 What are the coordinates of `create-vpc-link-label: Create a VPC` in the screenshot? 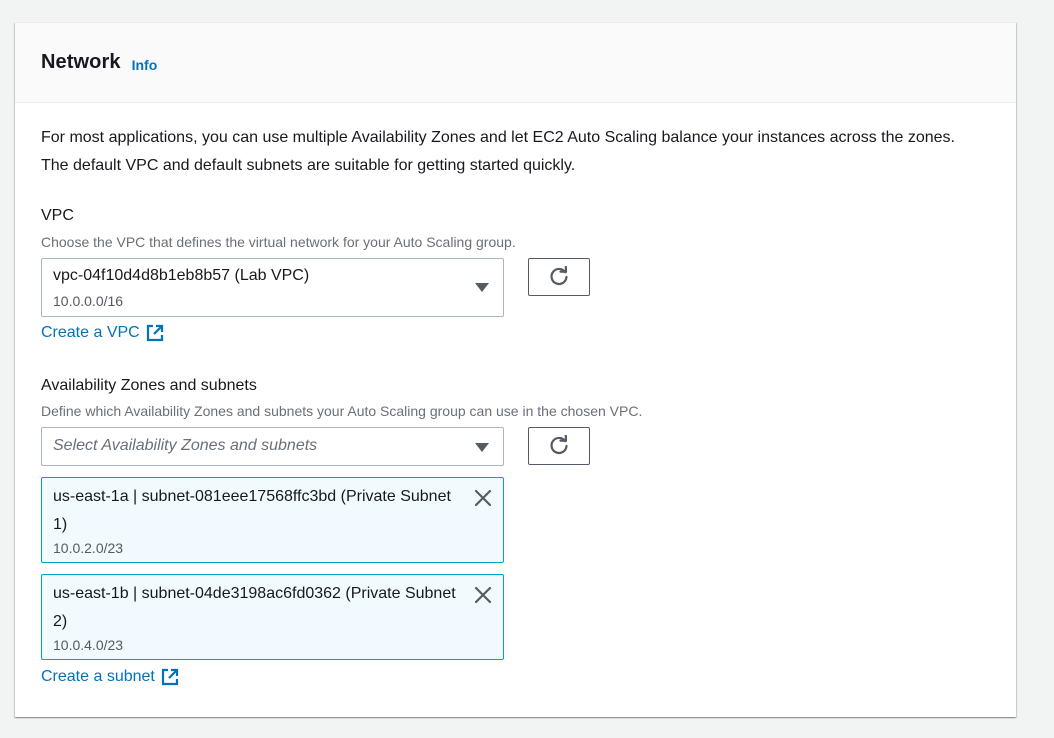 It's located at (90, 332).